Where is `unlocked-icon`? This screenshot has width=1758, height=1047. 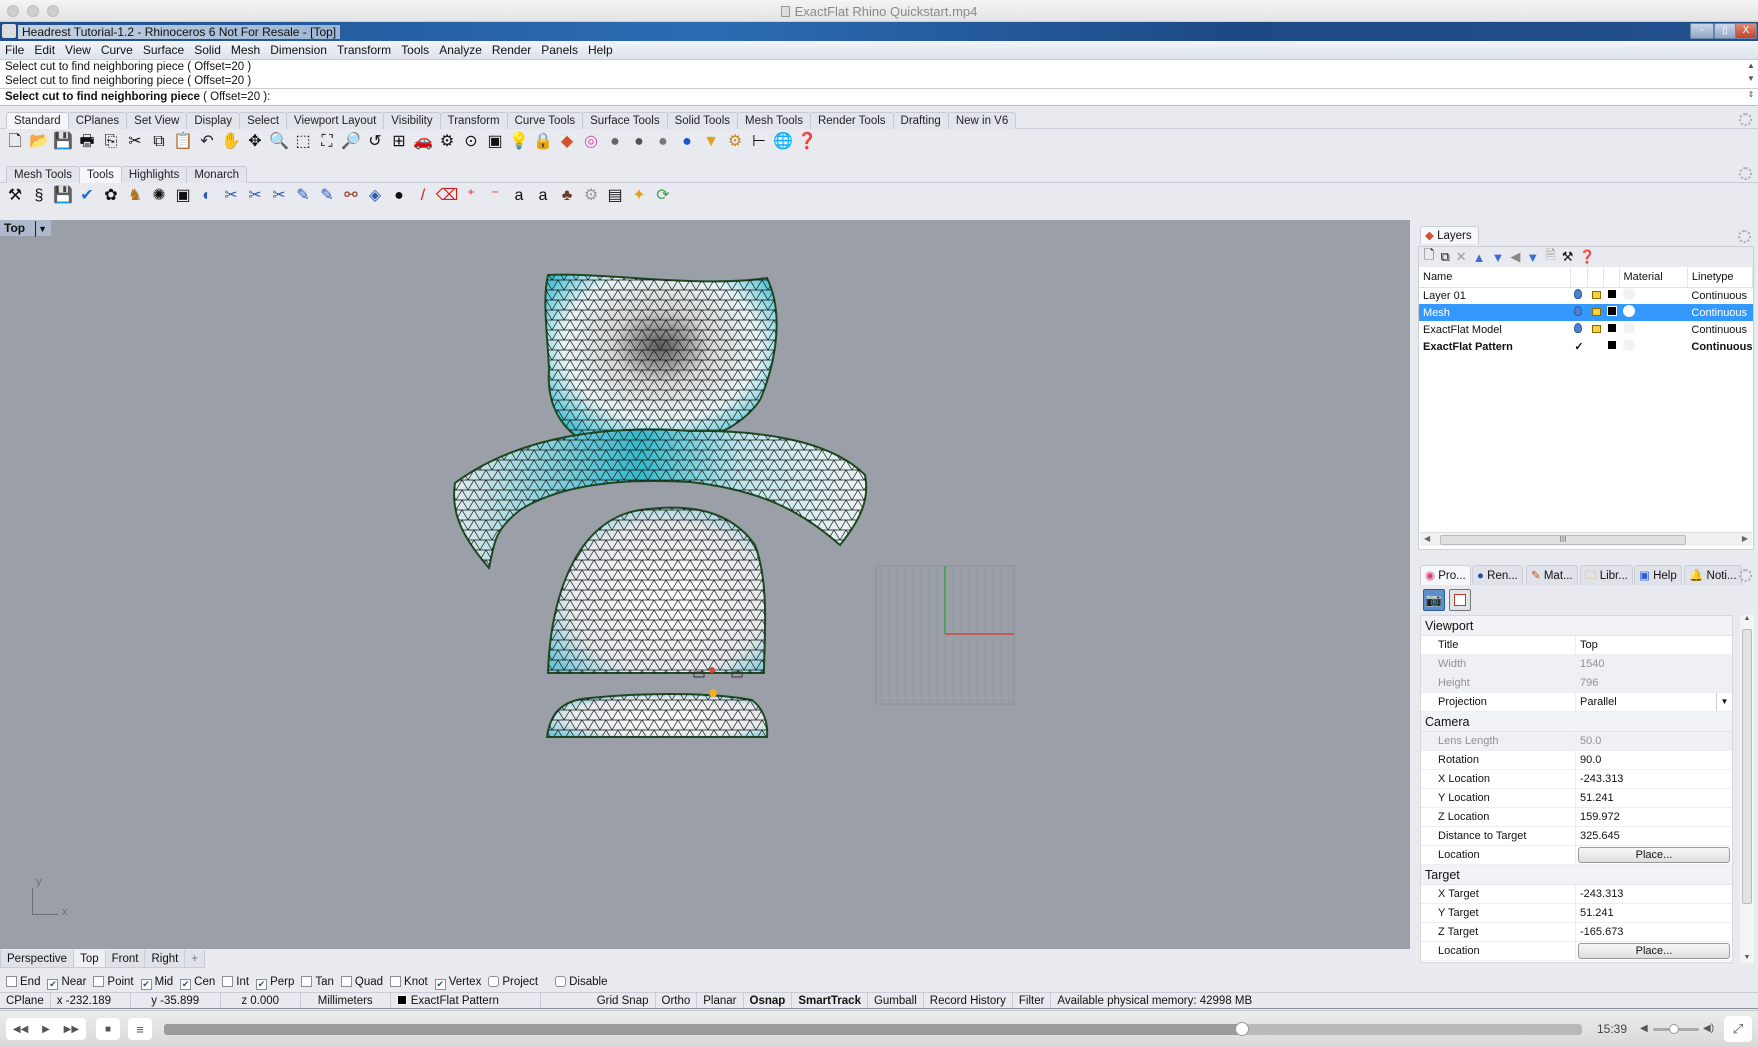 unlocked-icon is located at coordinates (1596, 328).